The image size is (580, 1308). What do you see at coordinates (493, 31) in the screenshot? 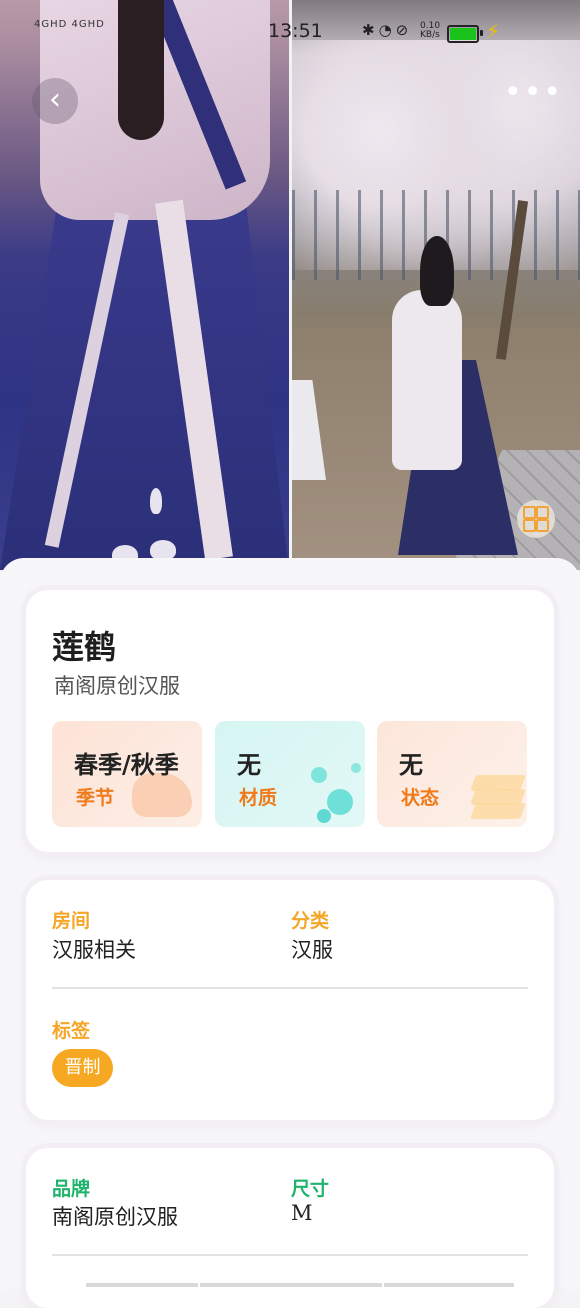
I see `charging-icon: ⚡` at bounding box center [493, 31].